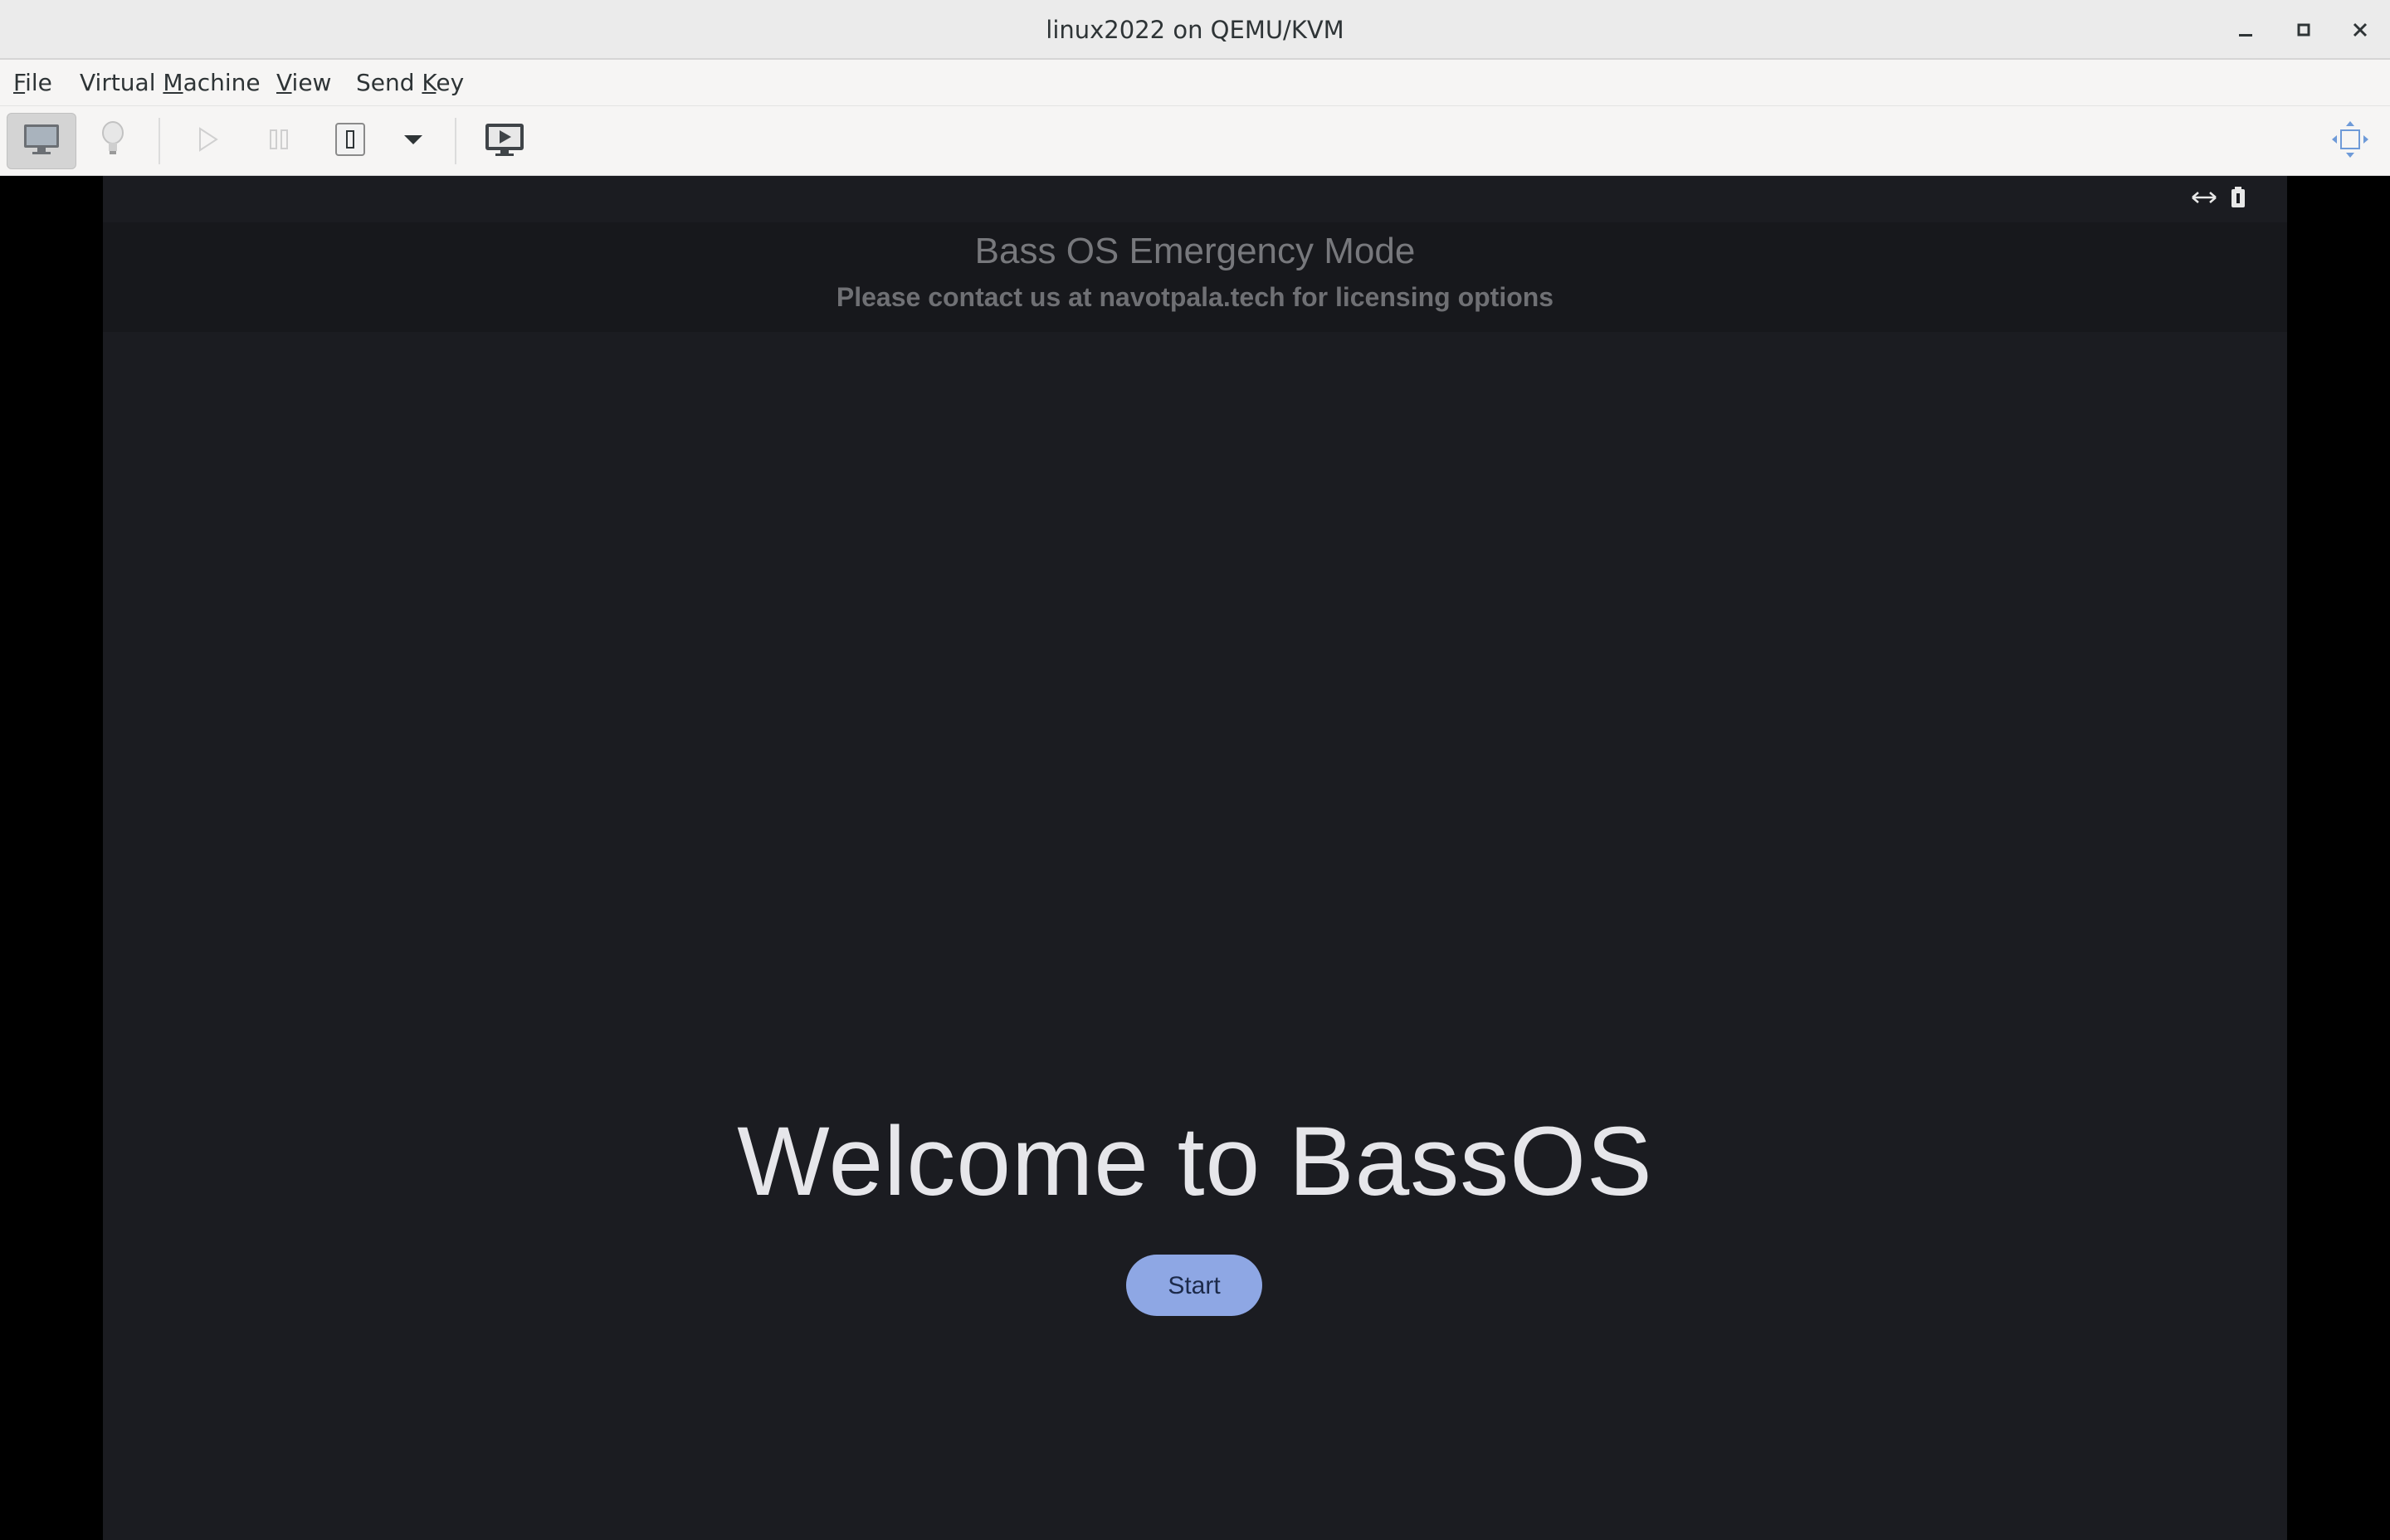 The image size is (2390, 1540). What do you see at coordinates (2238, 200) in the screenshot?
I see `battery-icon` at bounding box center [2238, 200].